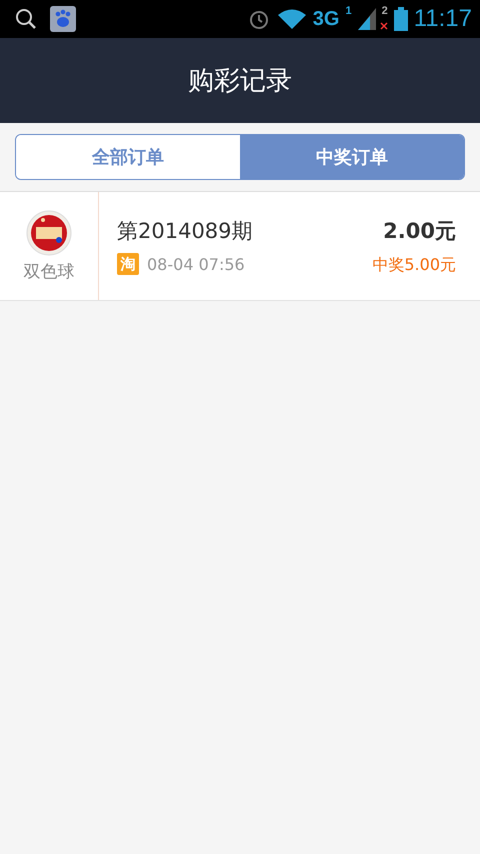 The width and height of the screenshot is (480, 854). I want to click on order-time: 08-04 07:56, so click(196, 264).